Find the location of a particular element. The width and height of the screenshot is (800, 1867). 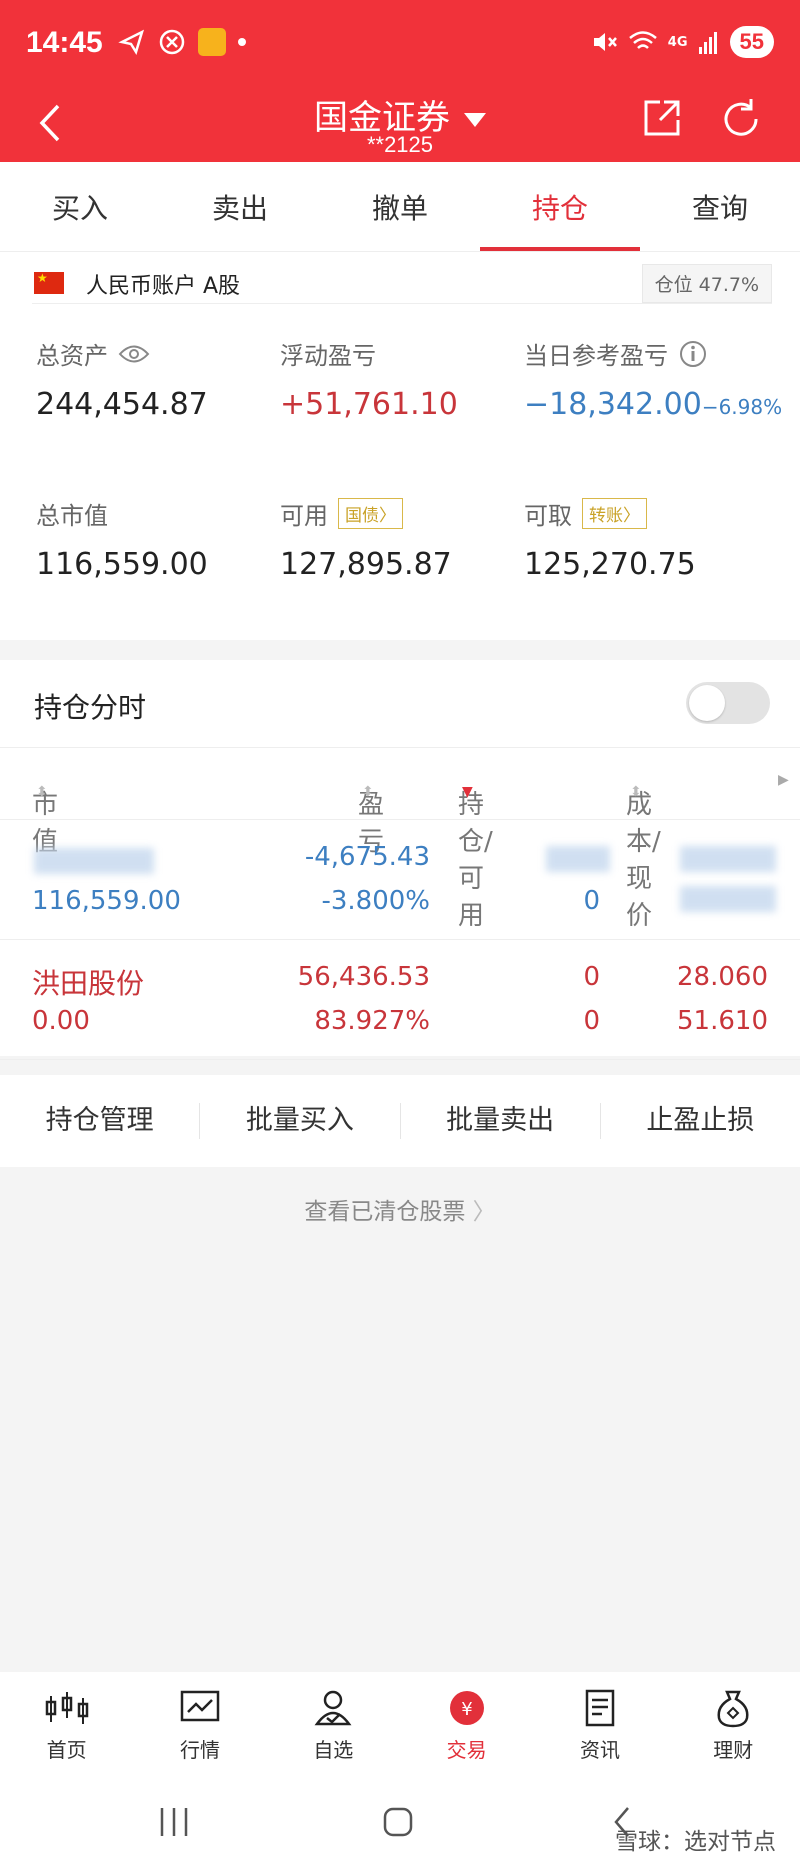

share-icon is located at coordinates (662, 118).